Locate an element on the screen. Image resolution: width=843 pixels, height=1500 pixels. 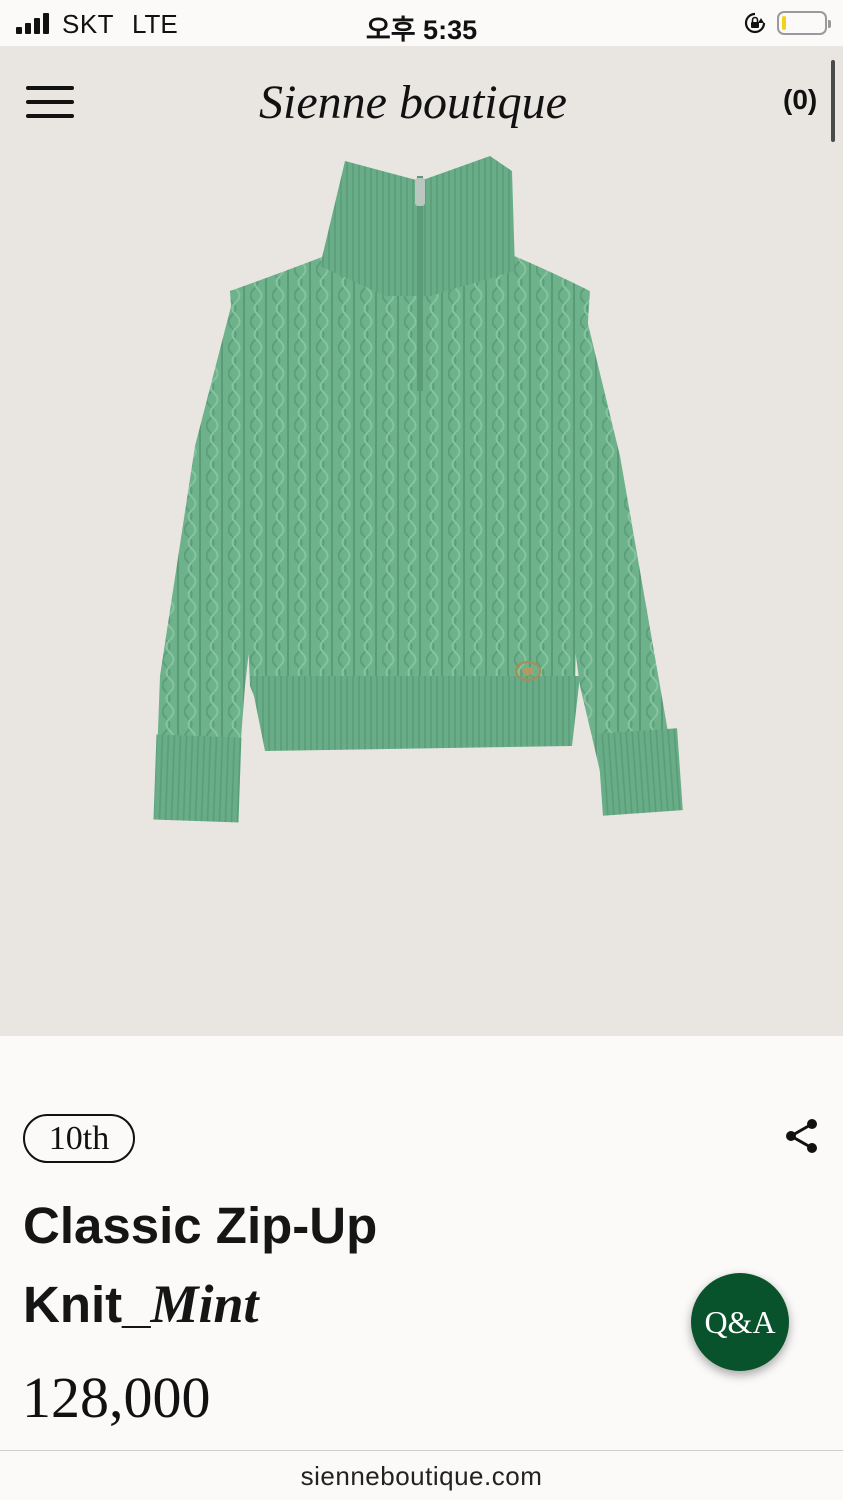
carrier-name: SKT is located at coordinates (88, 24).